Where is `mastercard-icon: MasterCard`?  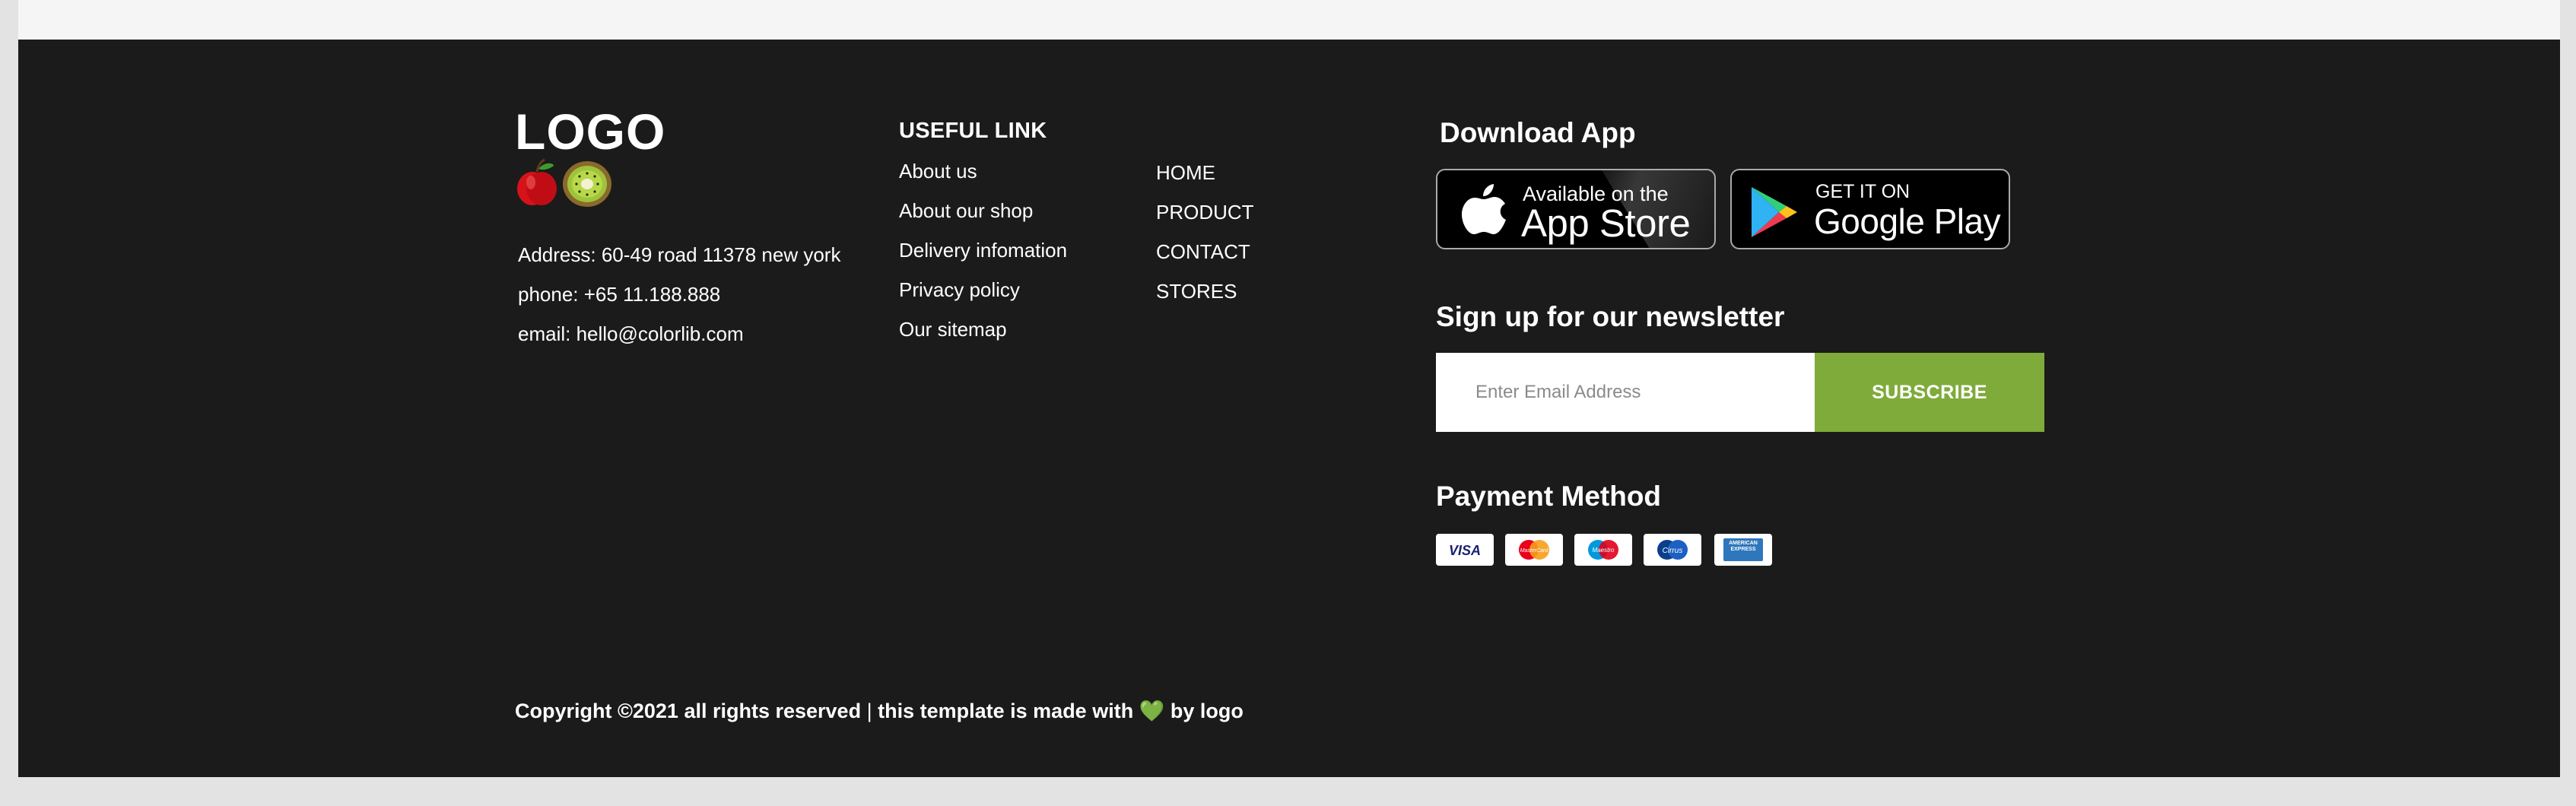
mastercard-icon: MasterCard is located at coordinates (1534, 550).